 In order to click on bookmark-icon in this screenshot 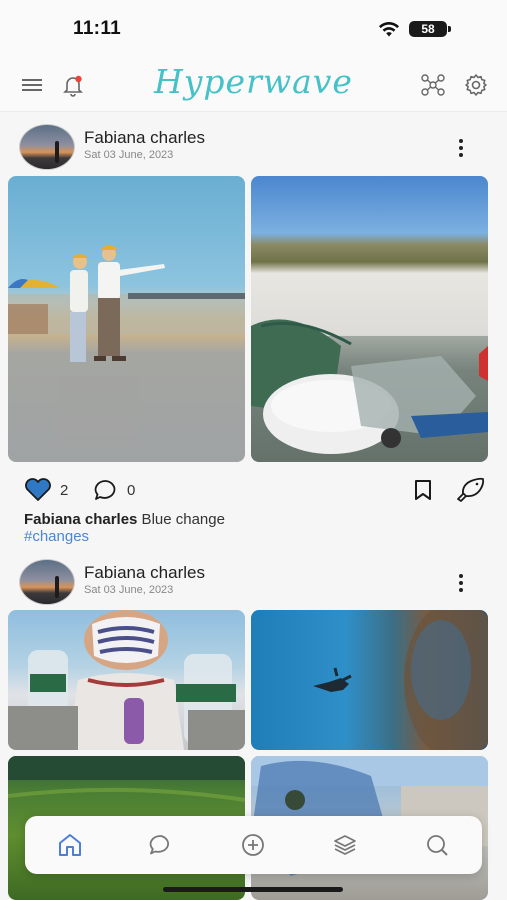, I will do `click(423, 490)`.